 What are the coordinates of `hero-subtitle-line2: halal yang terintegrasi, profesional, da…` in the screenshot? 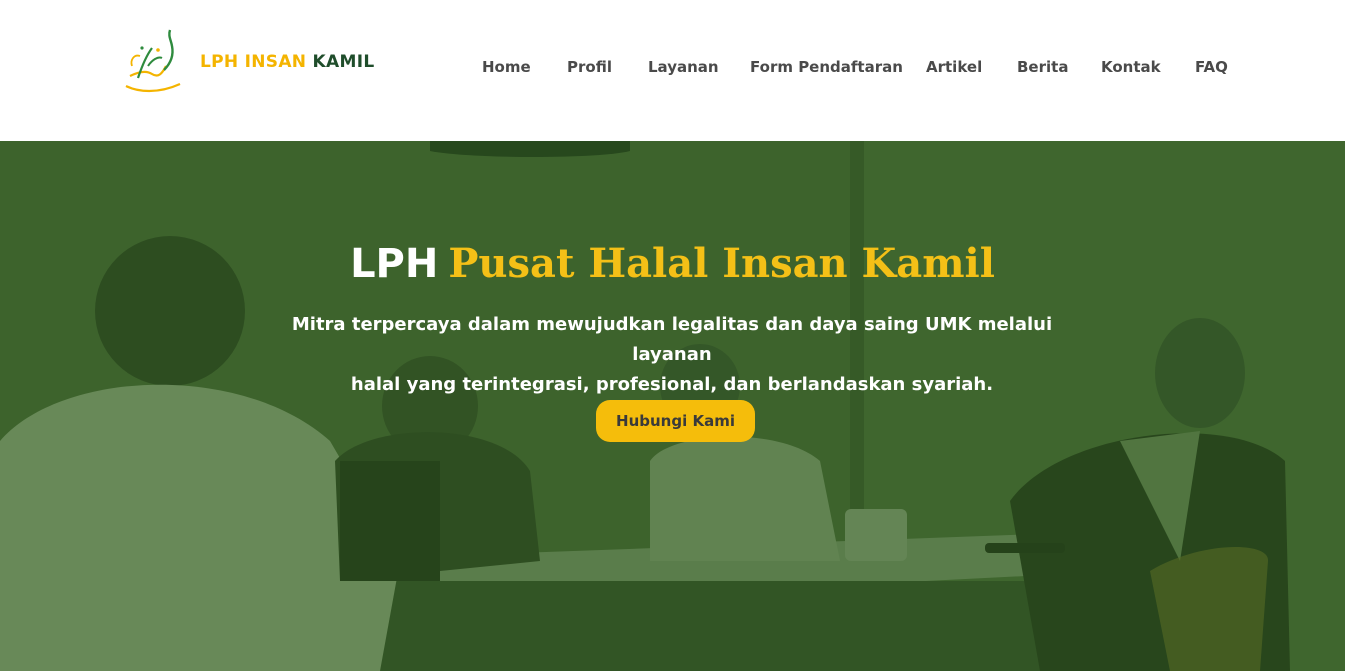 It's located at (672, 384).